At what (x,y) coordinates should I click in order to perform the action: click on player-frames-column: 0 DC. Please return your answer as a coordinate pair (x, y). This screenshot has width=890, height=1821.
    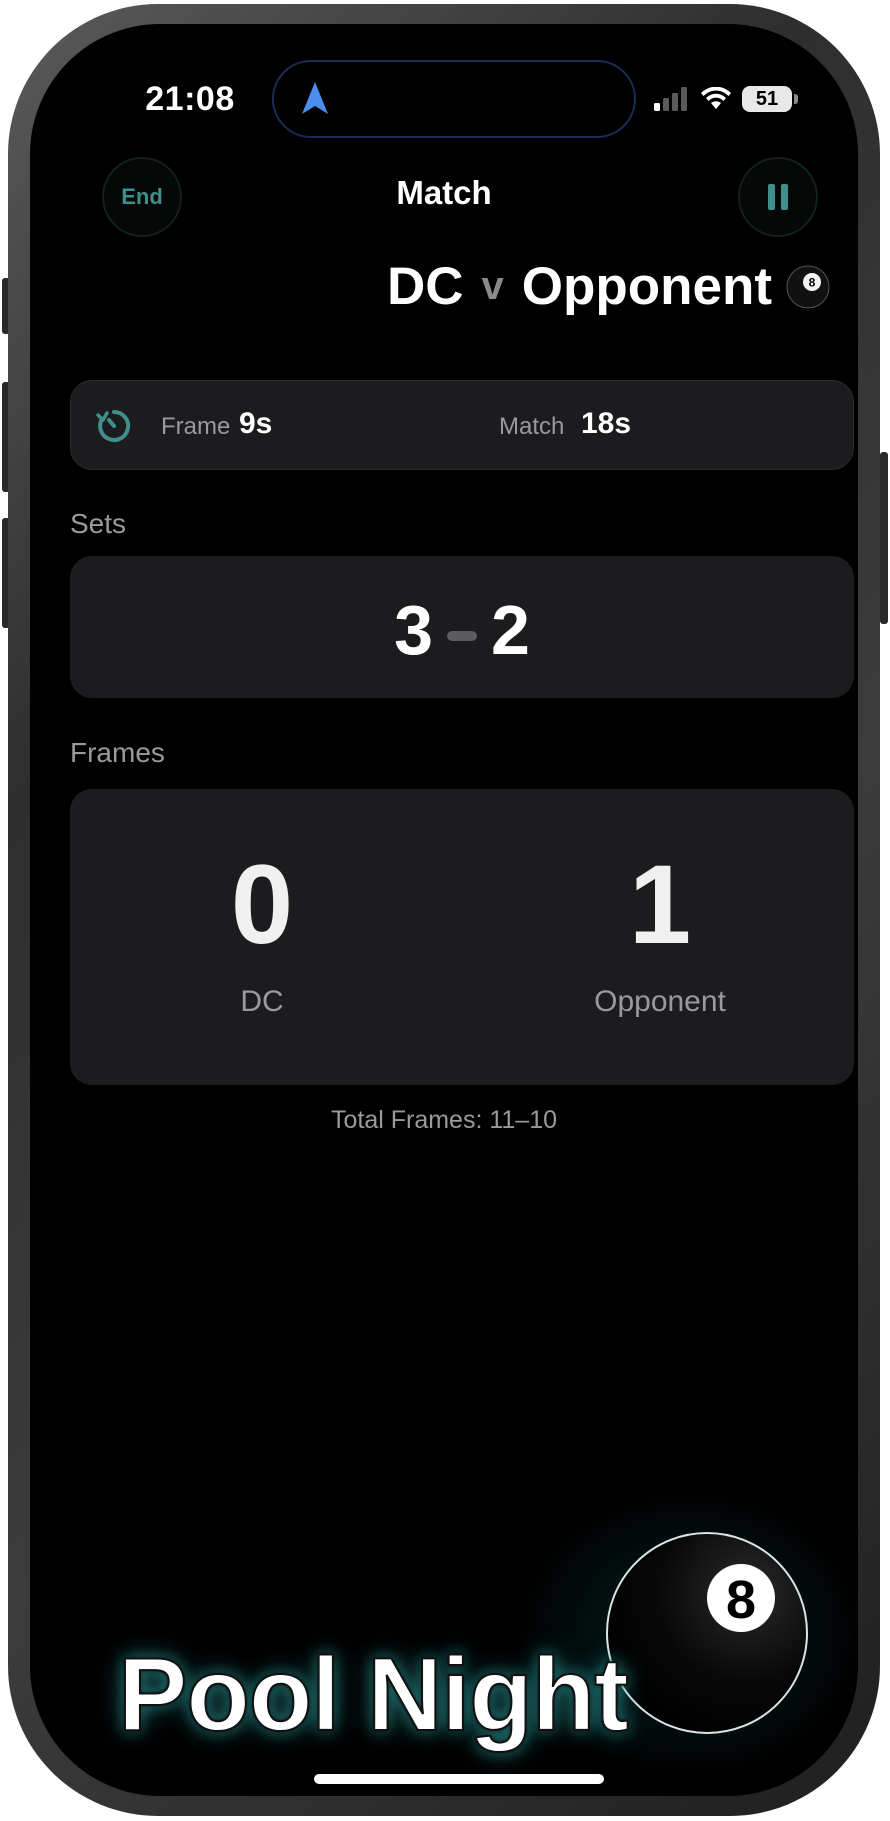
    Looking at the image, I should click on (262, 934).